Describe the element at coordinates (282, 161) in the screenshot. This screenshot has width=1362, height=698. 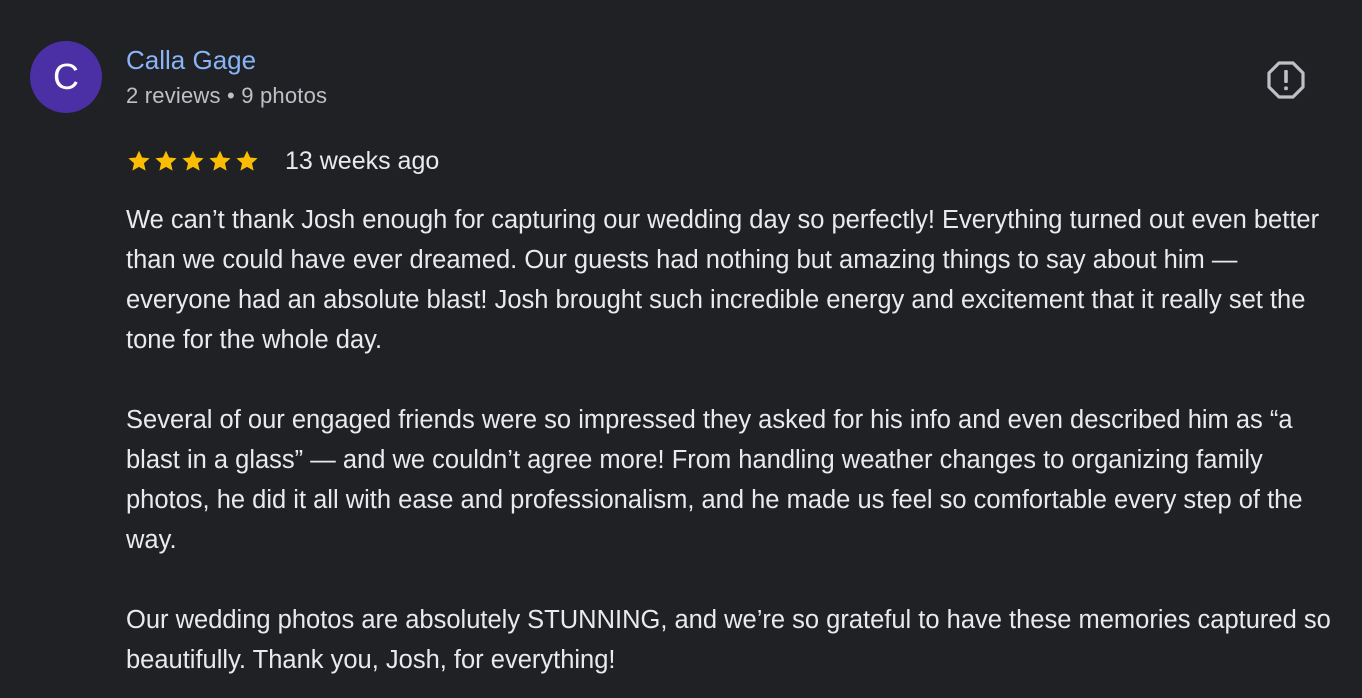
I see `rating-row: 13 weeks ago` at that location.